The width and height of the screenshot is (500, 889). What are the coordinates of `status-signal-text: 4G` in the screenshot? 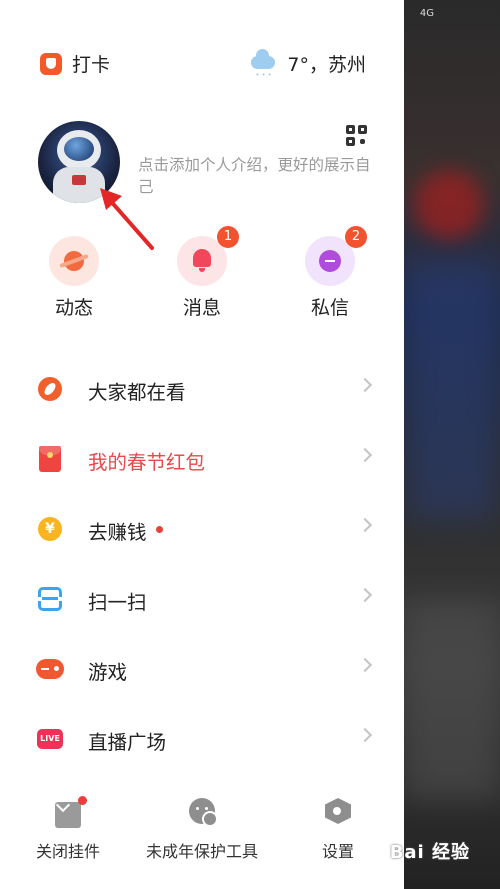 It's located at (426, 13).